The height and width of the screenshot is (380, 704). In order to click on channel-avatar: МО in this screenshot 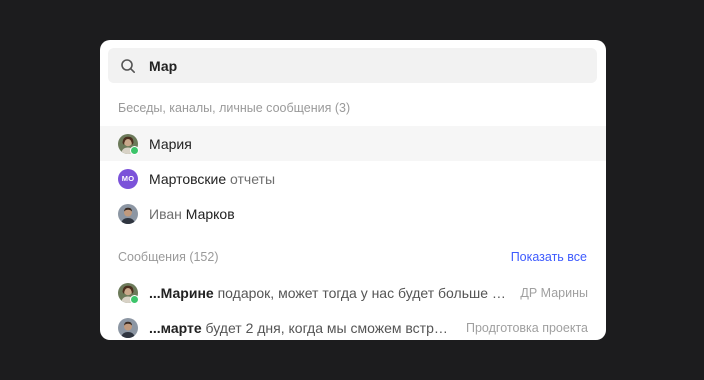, I will do `click(128, 178)`.